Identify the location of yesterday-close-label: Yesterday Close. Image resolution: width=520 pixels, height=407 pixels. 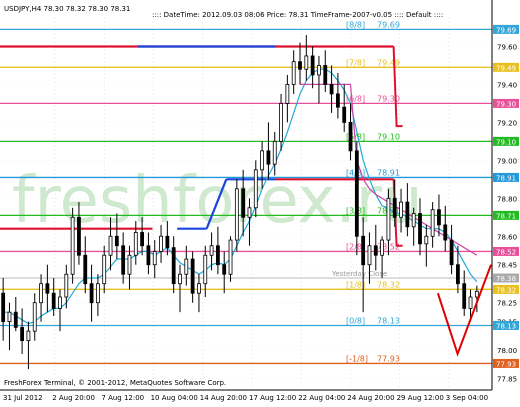
(359, 274).